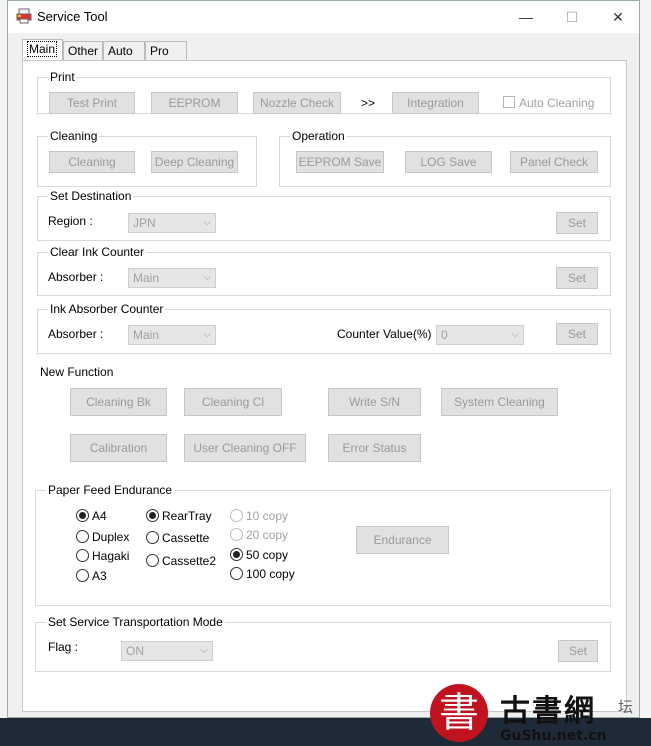  Describe the element at coordinates (111, 537) in the screenshot. I see `size-duplex-label: Duplex` at that location.